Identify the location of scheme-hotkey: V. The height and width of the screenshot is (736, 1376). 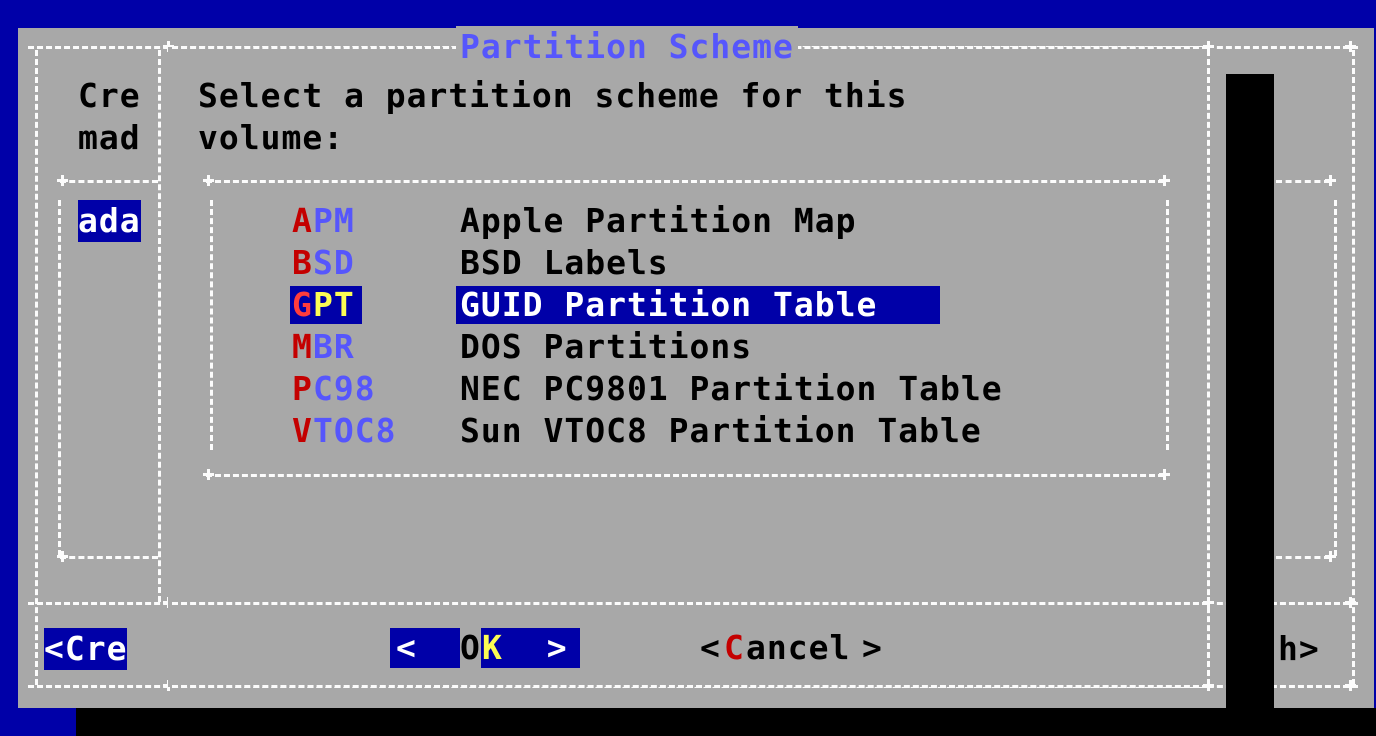
(302, 430).